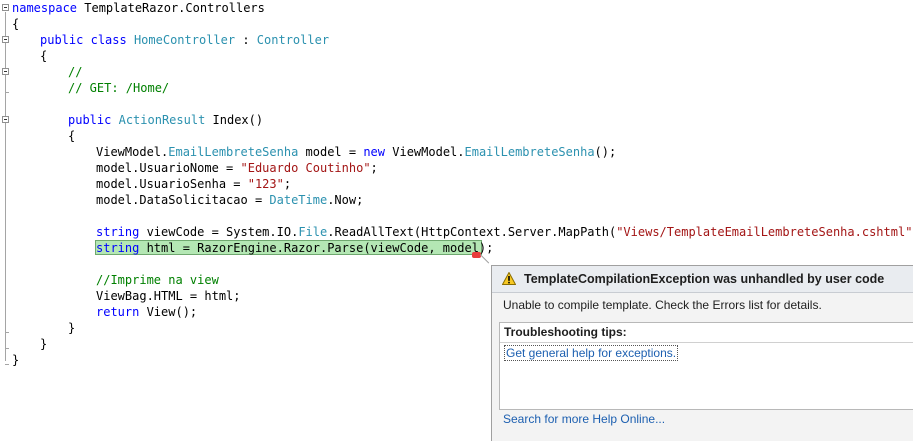 The image size is (913, 441). Describe the element at coordinates (5, 7) in the screenshot. I see `collapse-namespace-icon` at that location.